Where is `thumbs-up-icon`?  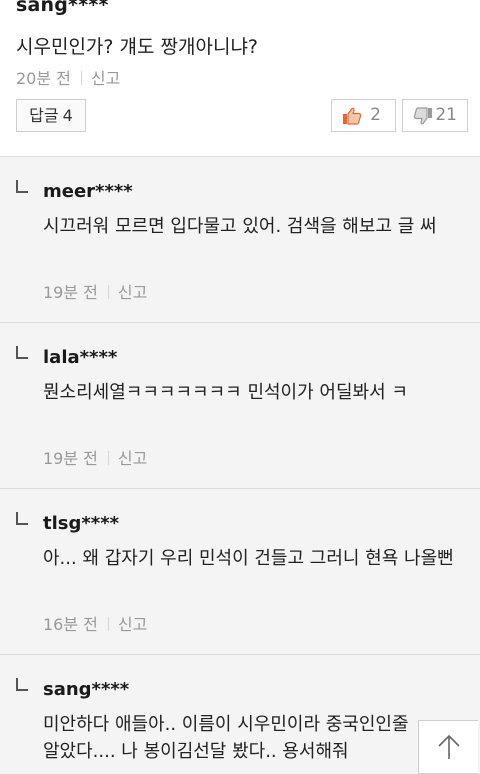
thumbs-up-icon is located at coordinates (352, 116).